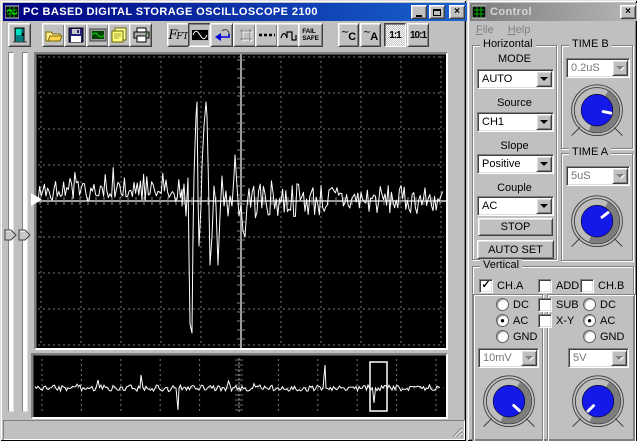  I want to click on time-a-group: TIME A 5uS, so click(597, 203).